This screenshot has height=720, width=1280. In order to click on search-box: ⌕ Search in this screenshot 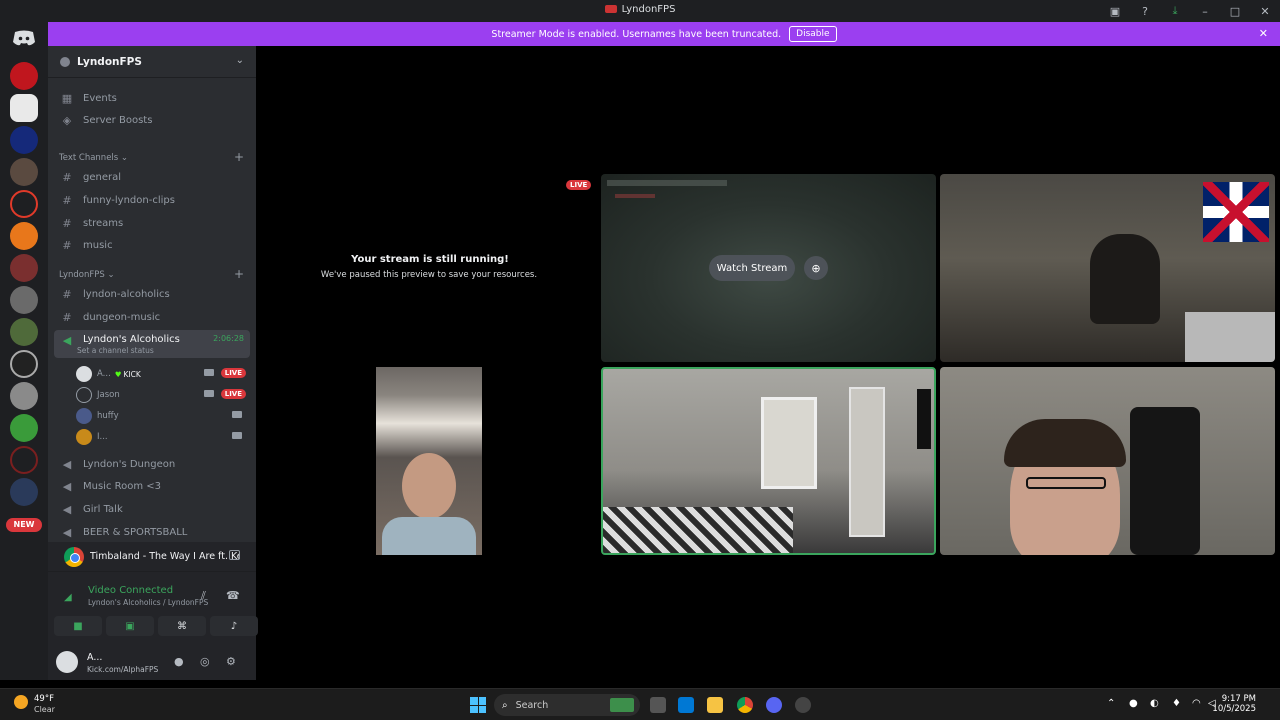, I will do `click(567, 705)`.